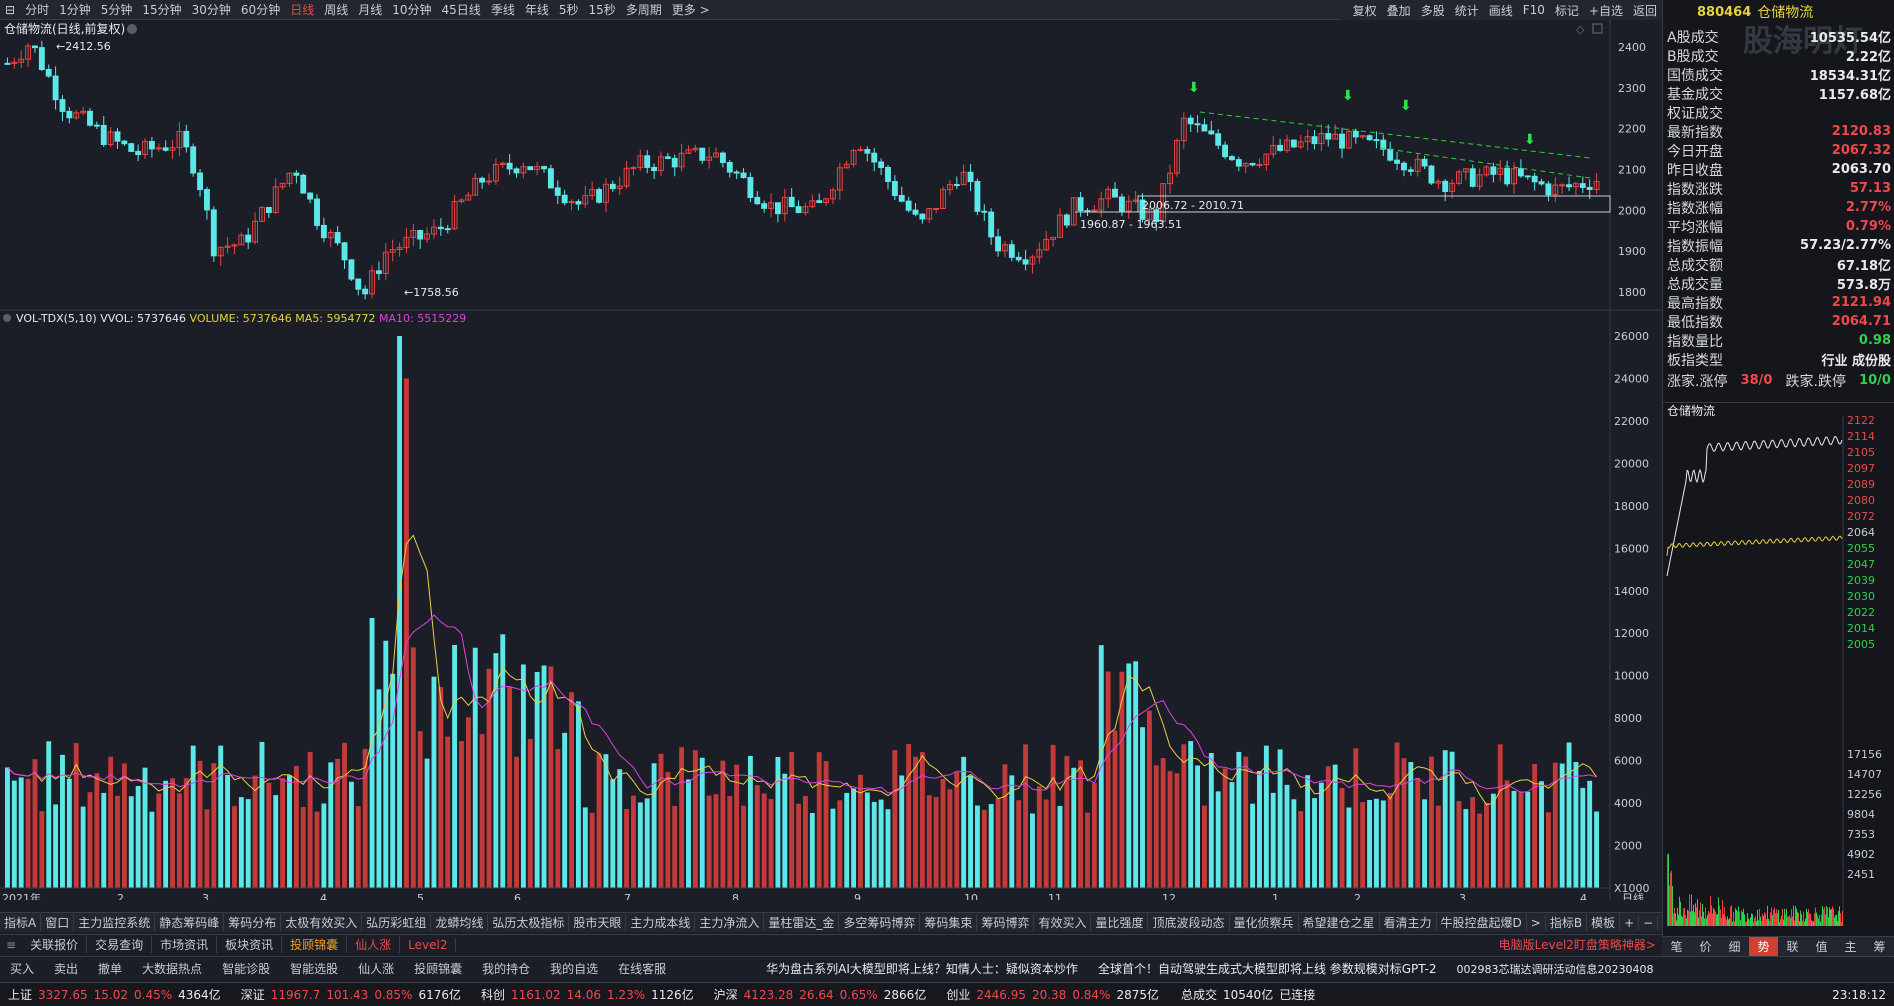 This screenshot has height=1006, width=1894. I want to click on news-ticker: 全球首个！自动驾驶生成式大模型即将上线 参数规模对标GPT-2, so click(1267, 968).